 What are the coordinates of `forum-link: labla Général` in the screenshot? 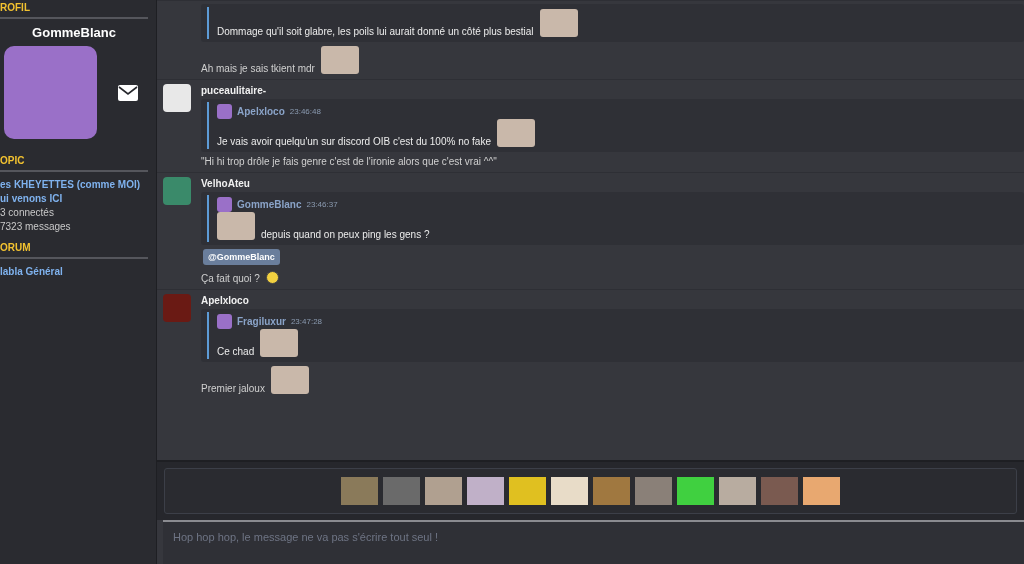 It's located at (74, 272).